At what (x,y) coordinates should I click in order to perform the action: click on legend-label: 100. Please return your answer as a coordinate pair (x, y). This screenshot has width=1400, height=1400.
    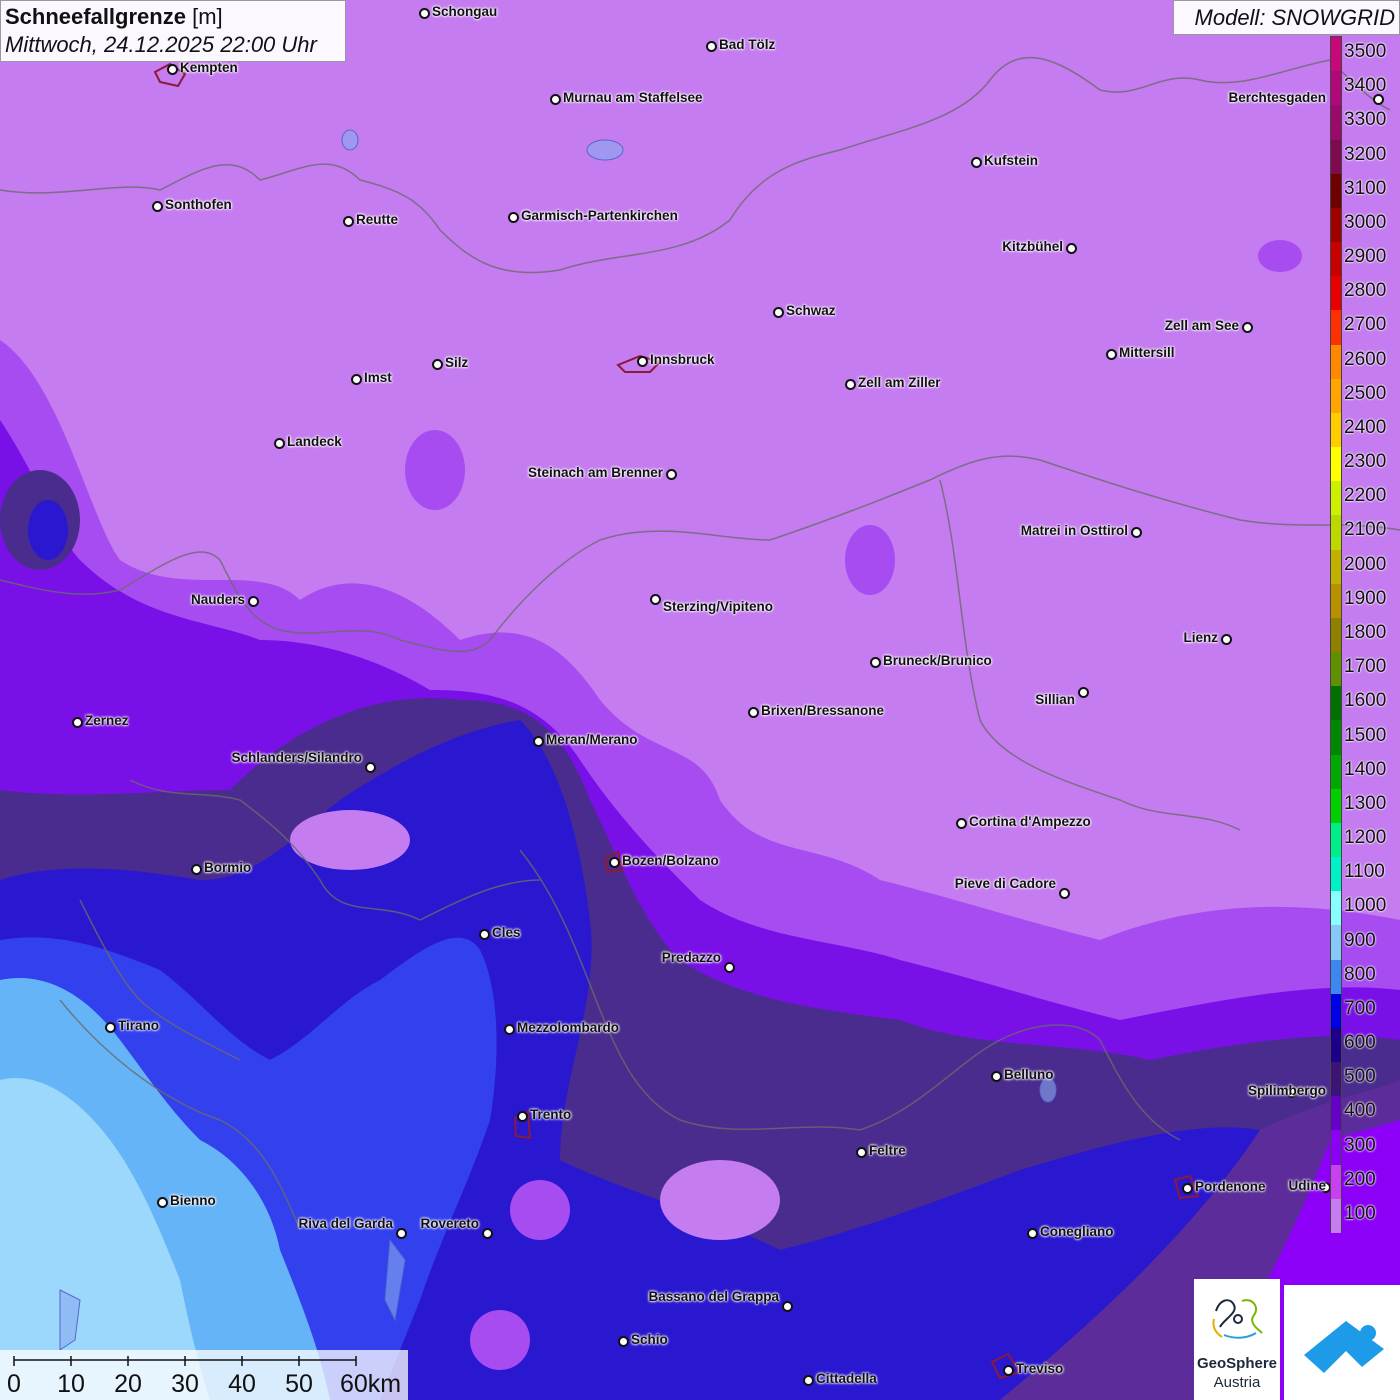
    Looking at the image, I should click on (1360, 1213).